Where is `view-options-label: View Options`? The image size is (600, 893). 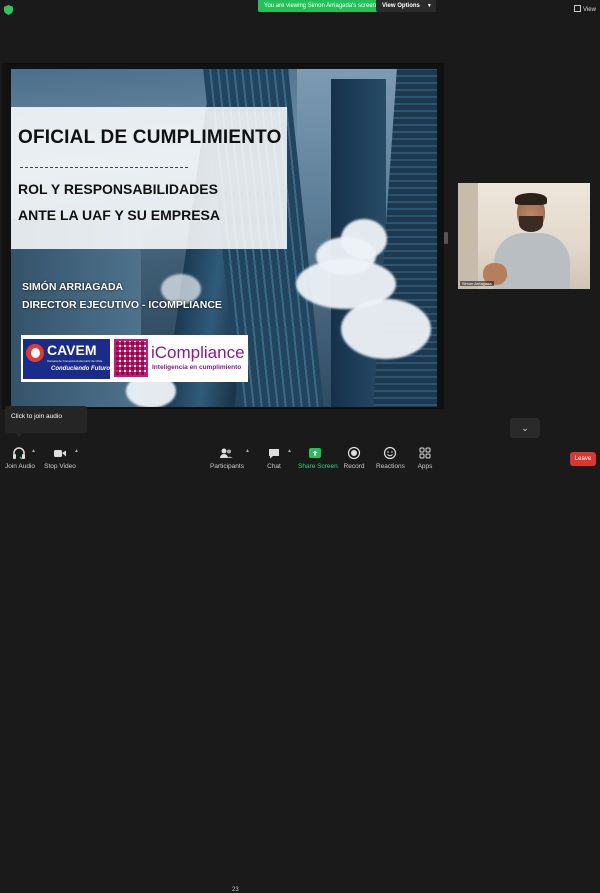
view-options-label: View Options is located at coordinates (401, 6).